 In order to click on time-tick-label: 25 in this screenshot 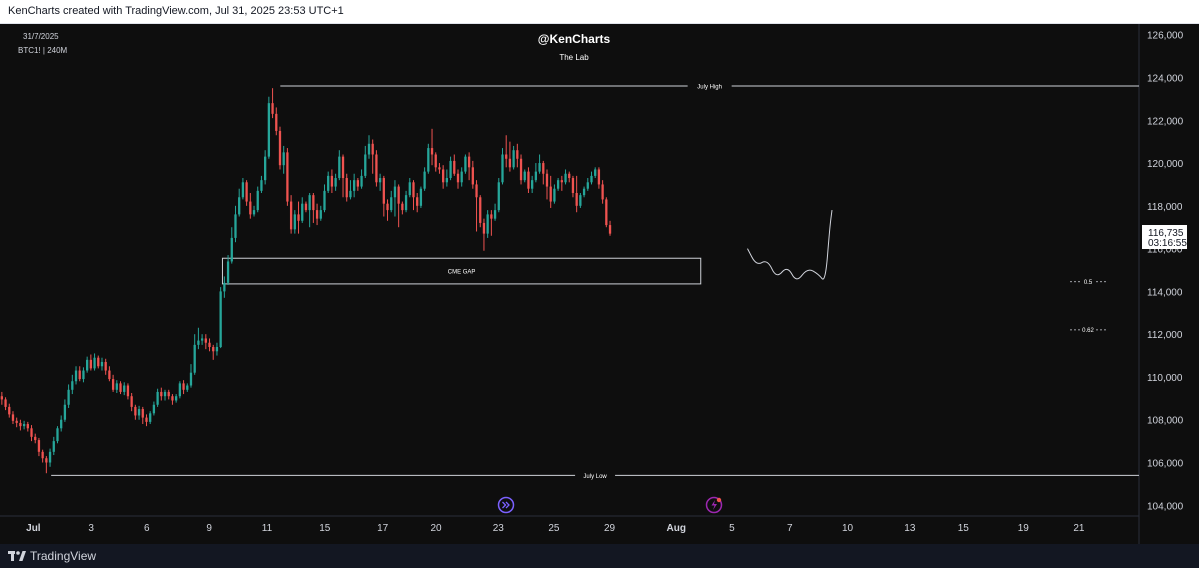, I will do `click(554, 528)`.